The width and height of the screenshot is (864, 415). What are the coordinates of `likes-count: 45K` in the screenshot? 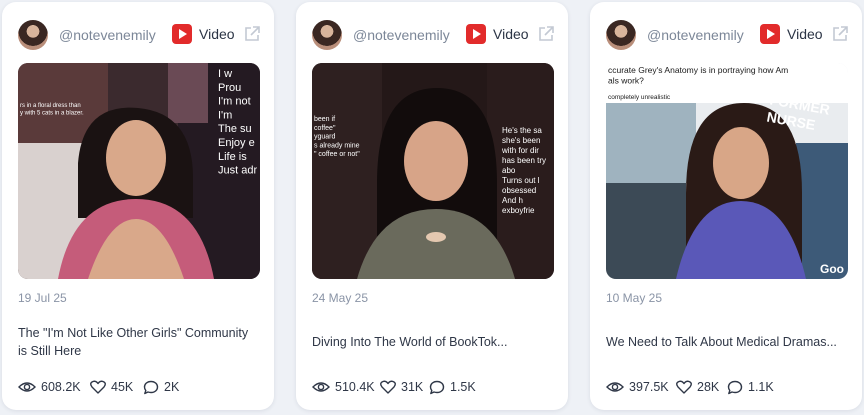 It's located at (122, 387).